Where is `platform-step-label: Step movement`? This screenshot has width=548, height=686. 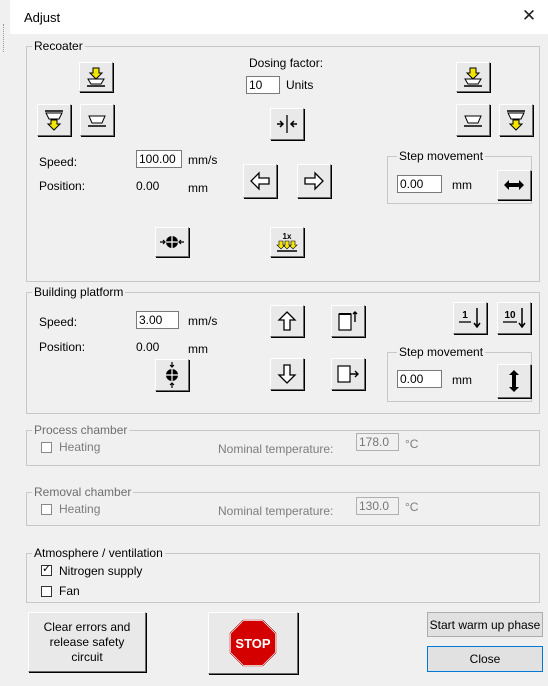
platform-step-label: Step movement is located at coordinates (441, 352).